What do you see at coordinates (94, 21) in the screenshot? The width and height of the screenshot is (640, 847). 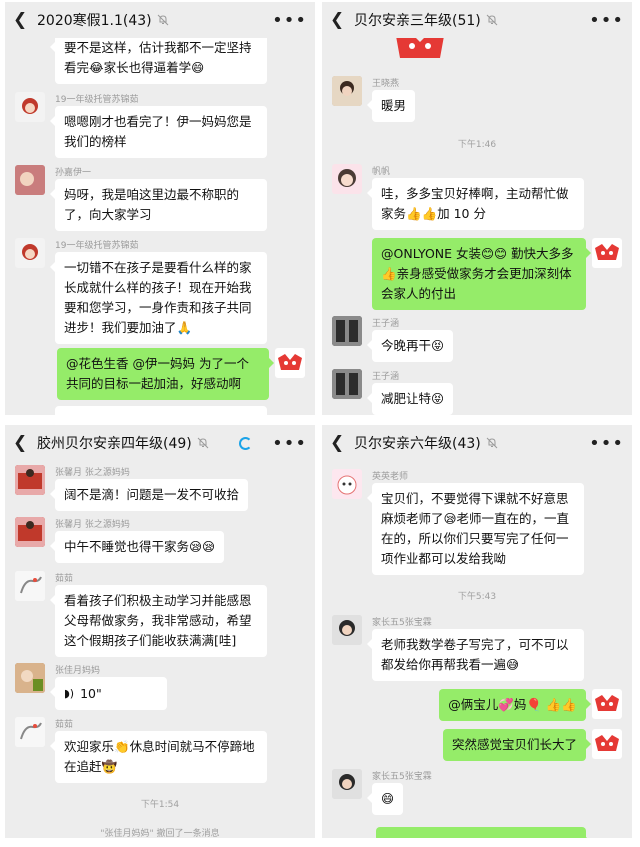 I see `chat-title: 2020寒假1.1(43)` at bounding box center [94, 21].